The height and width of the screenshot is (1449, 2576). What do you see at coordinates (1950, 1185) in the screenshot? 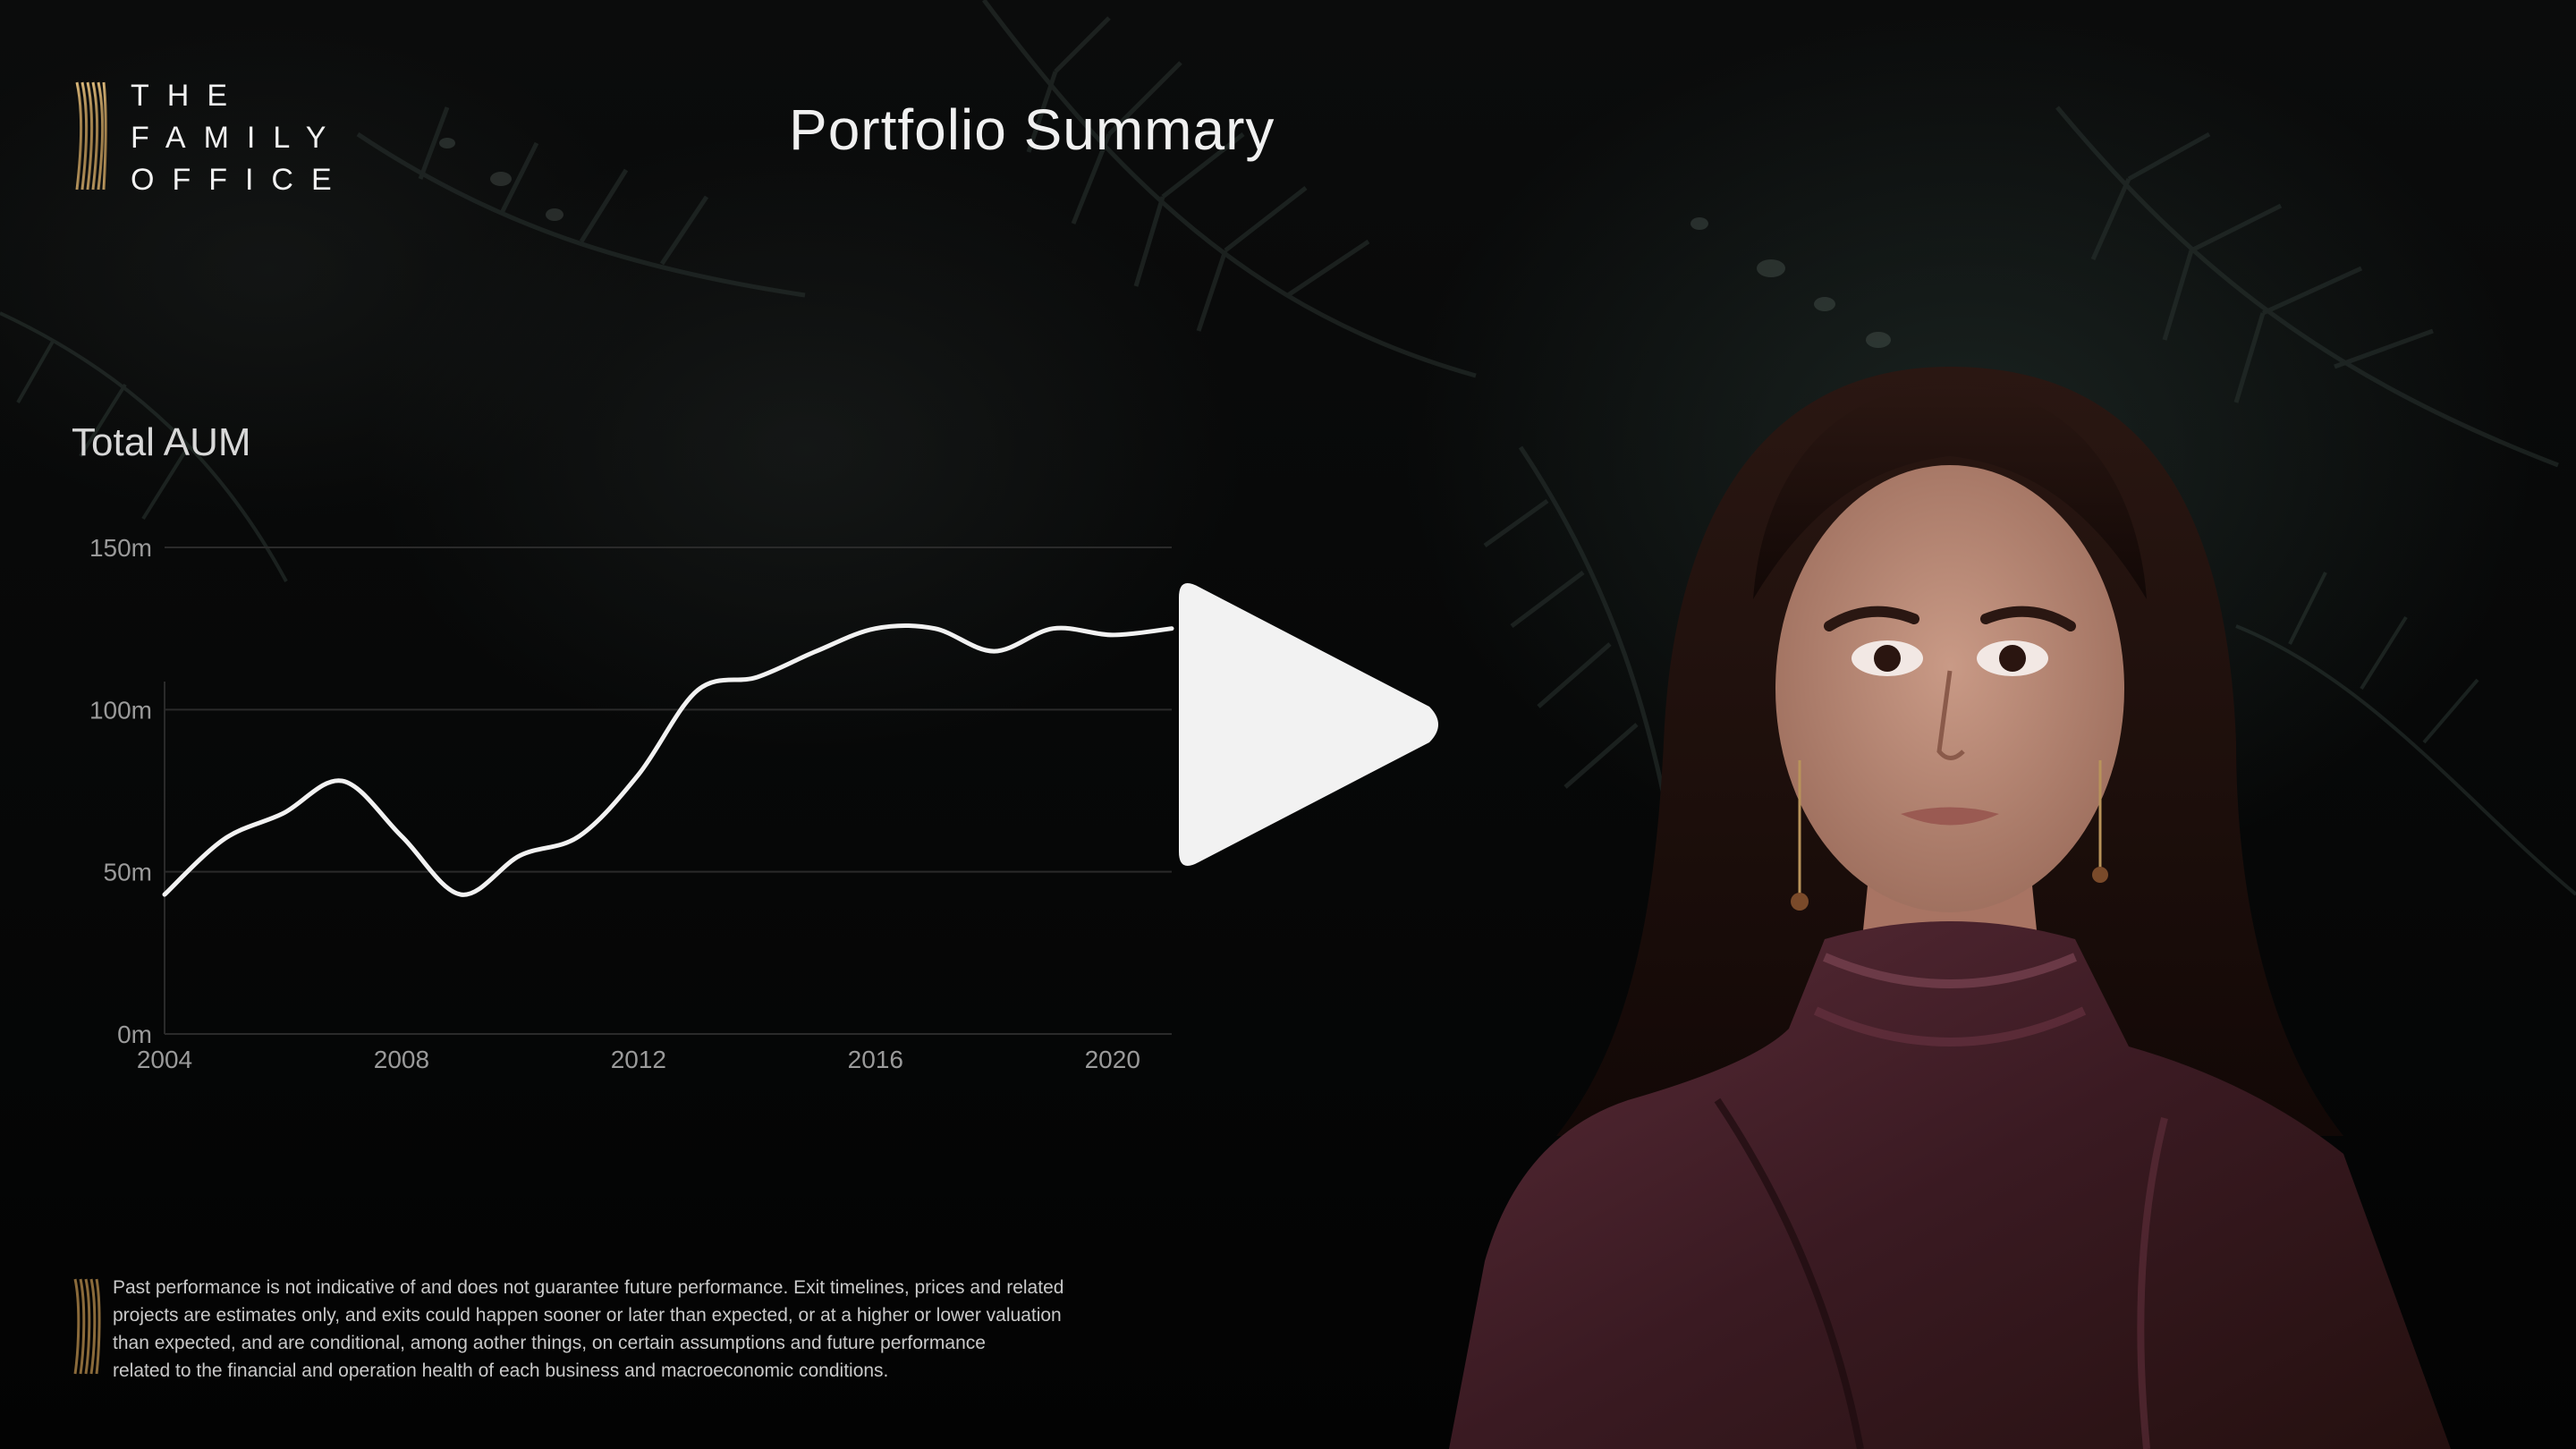
I see `presenter-blouse` at bounding box center [1950, 1185].